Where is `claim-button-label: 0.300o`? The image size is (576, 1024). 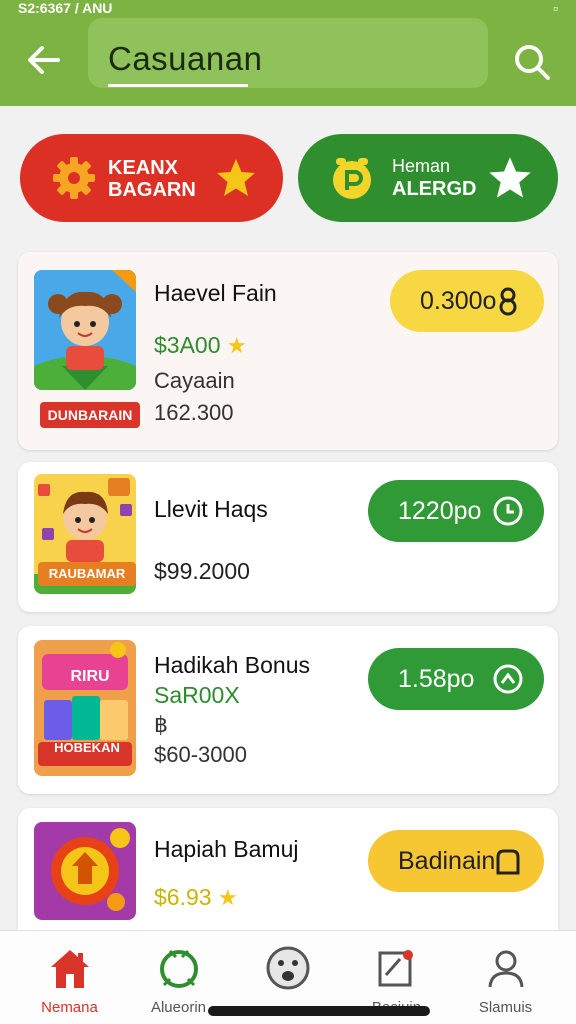
claim-button-label: 0.300o is located at coordinates (458, 301).